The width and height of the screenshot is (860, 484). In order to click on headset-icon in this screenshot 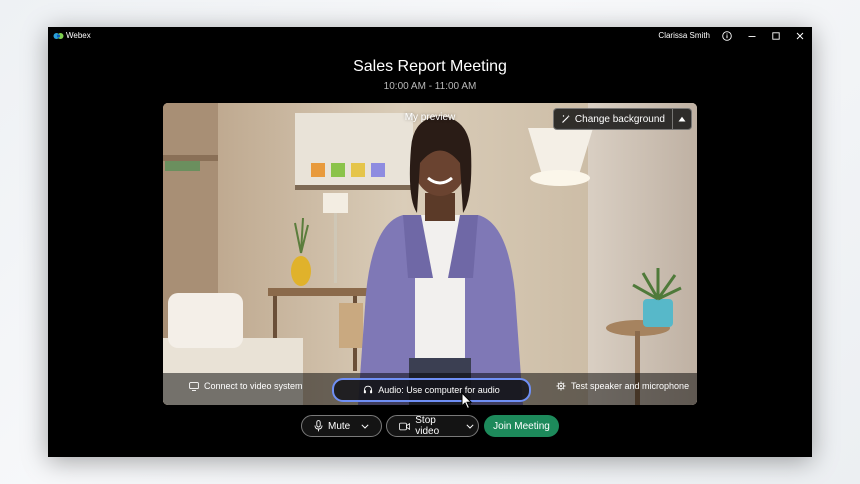, I will do `click(368, 389)`.